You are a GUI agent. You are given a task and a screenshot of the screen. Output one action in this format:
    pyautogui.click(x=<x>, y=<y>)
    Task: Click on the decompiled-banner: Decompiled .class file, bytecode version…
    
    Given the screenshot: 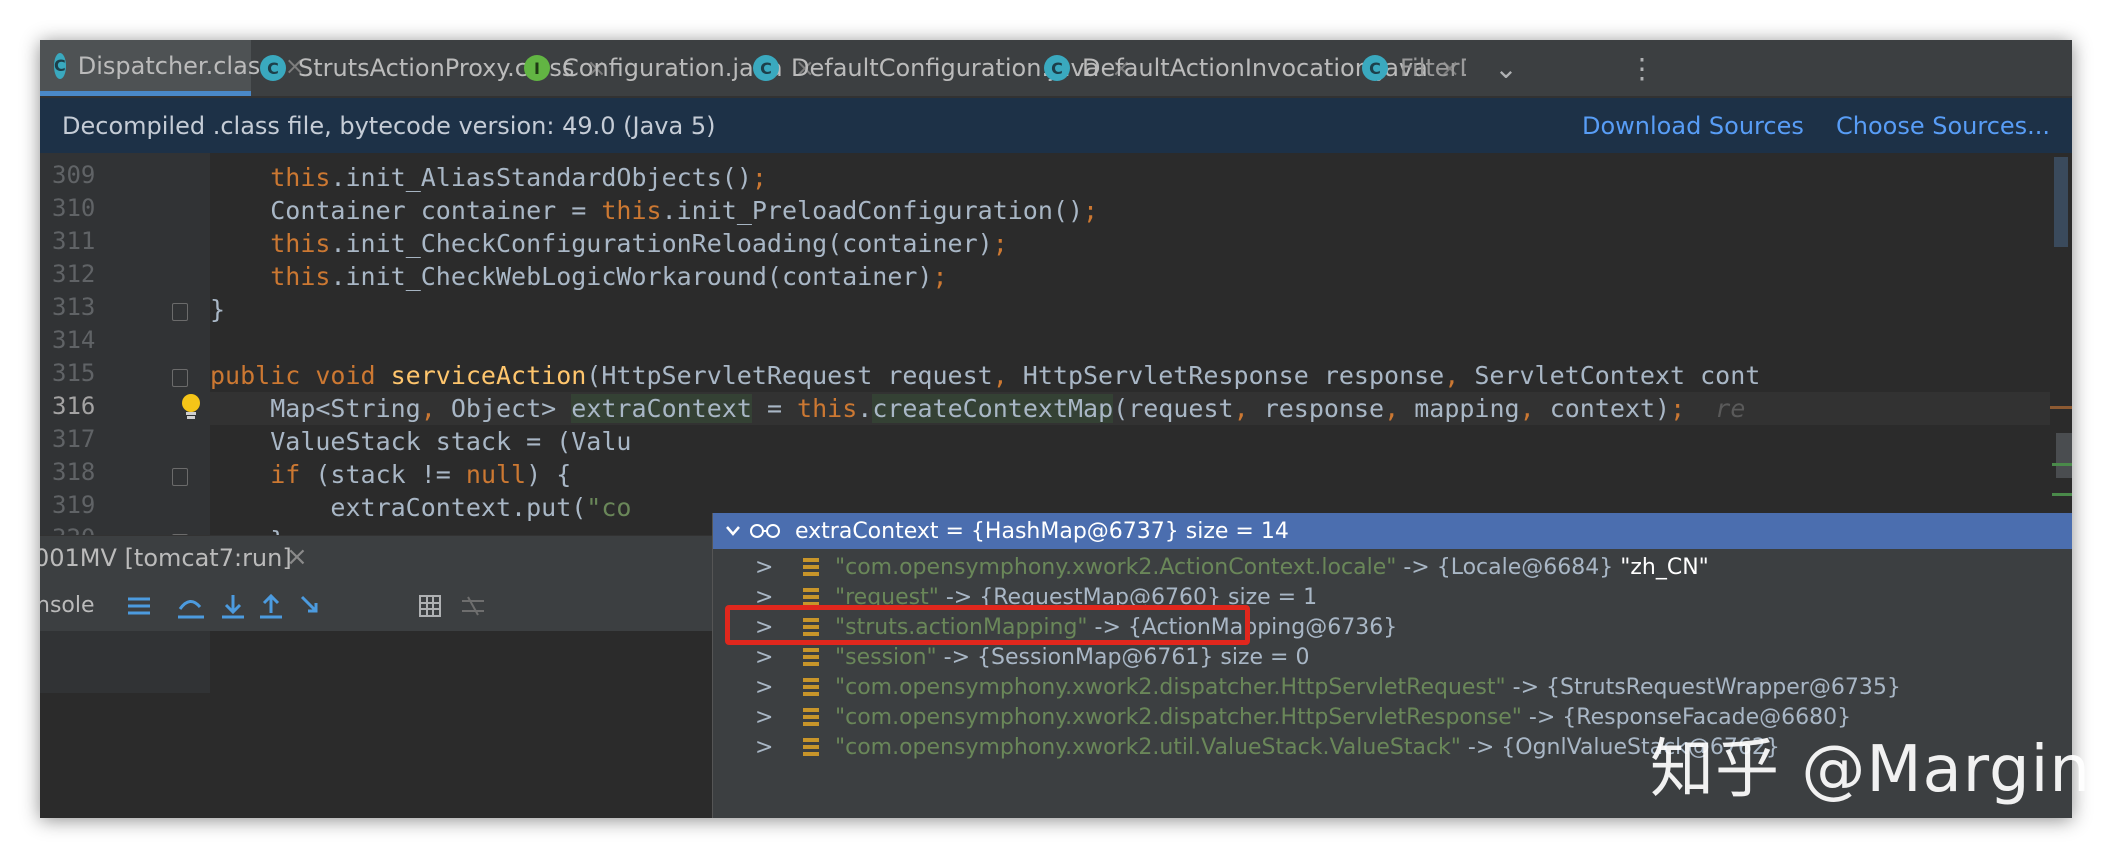 What is the action you would take?
    pyautogui.click(x=1056, y=125)
    